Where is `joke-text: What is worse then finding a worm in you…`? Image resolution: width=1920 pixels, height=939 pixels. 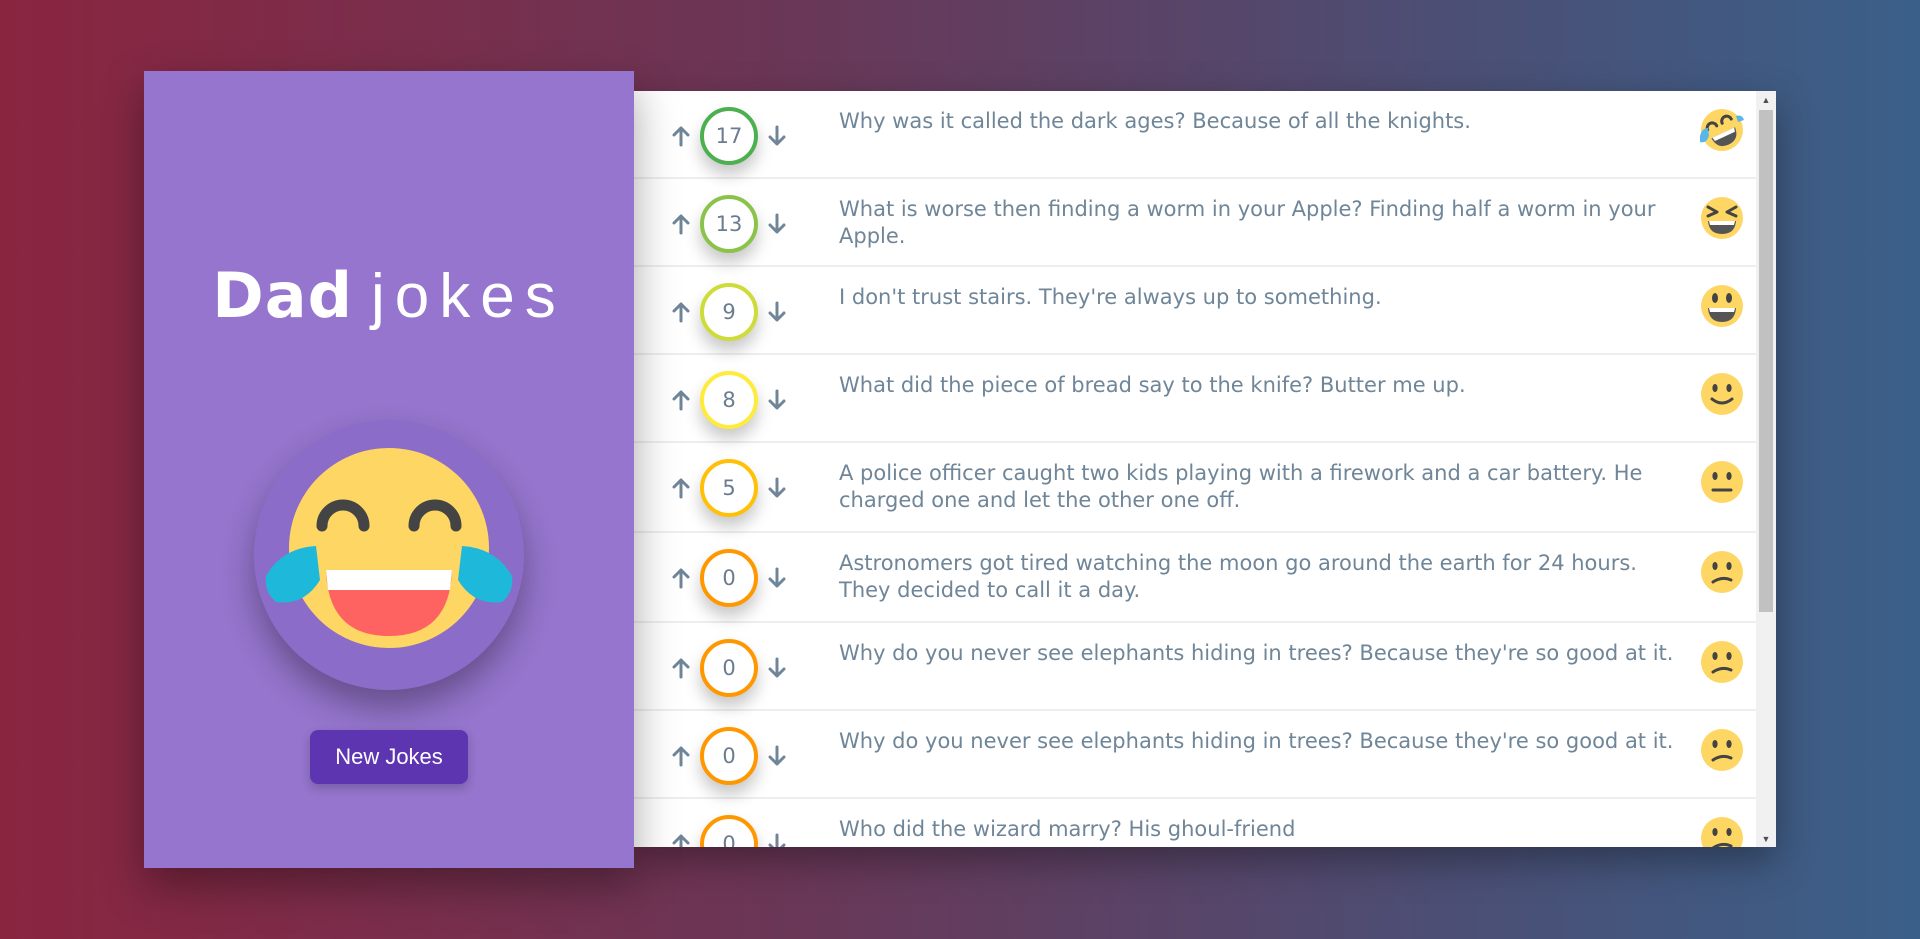
joke-text: What is worse then finding a worm in you… is located at coordinates (1247, 222).